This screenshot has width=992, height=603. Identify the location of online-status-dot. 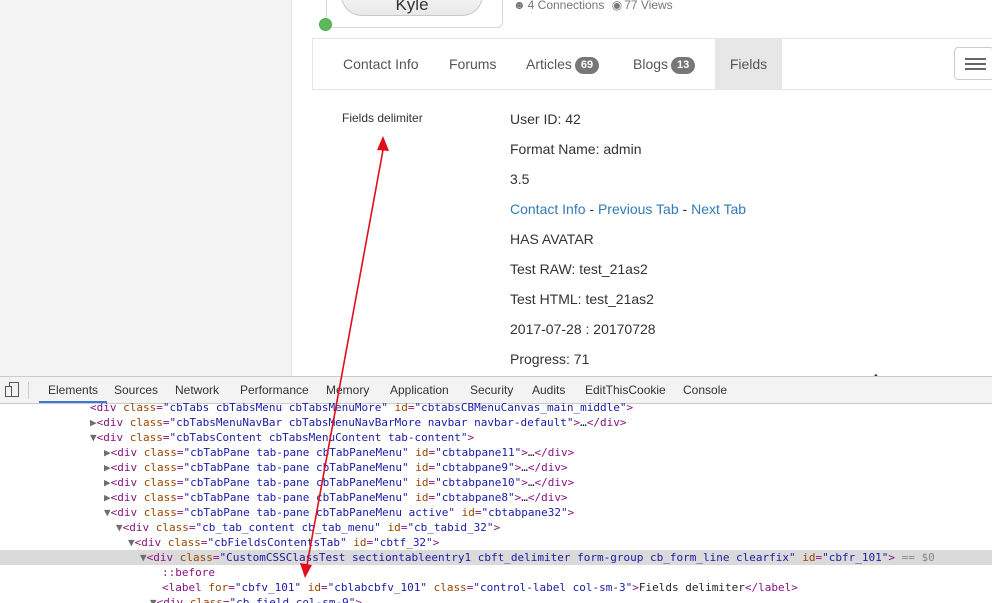
(325, 24).